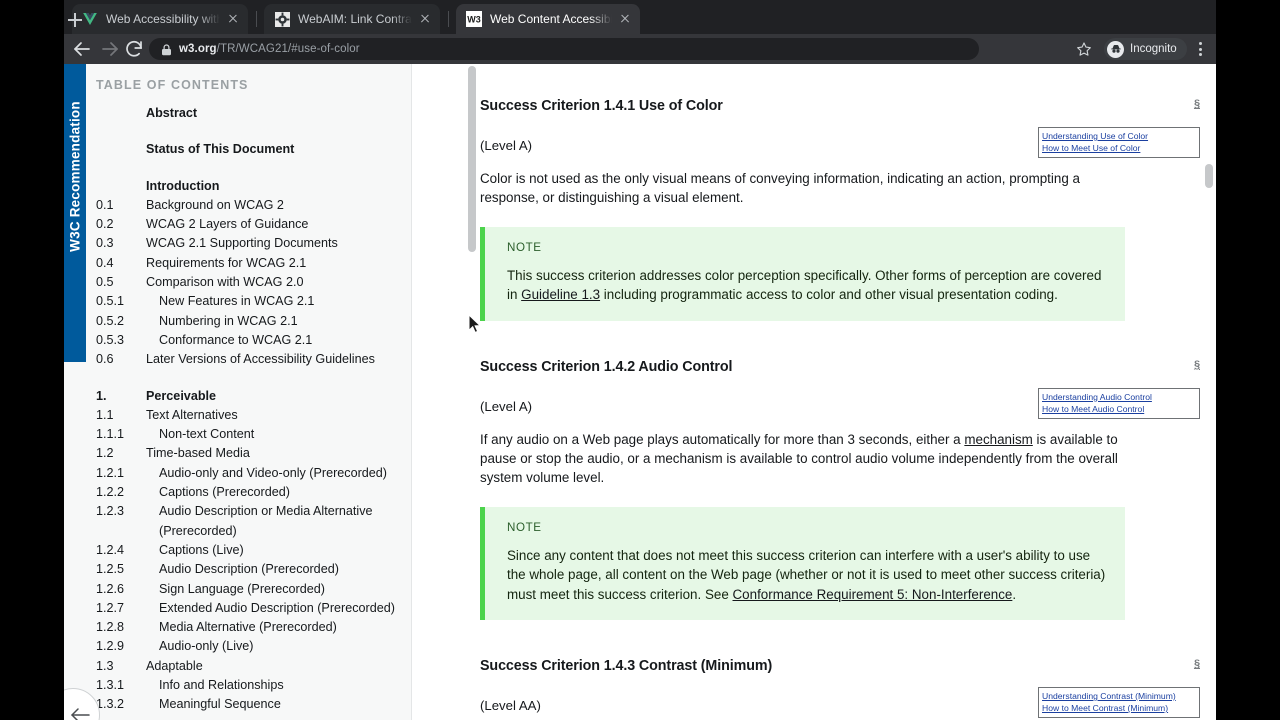  What do you see at coordinates (215, 204) in the screenshot?
I see `toc-item-label: Background on WCAG 2` at bounding box center [215, 204].